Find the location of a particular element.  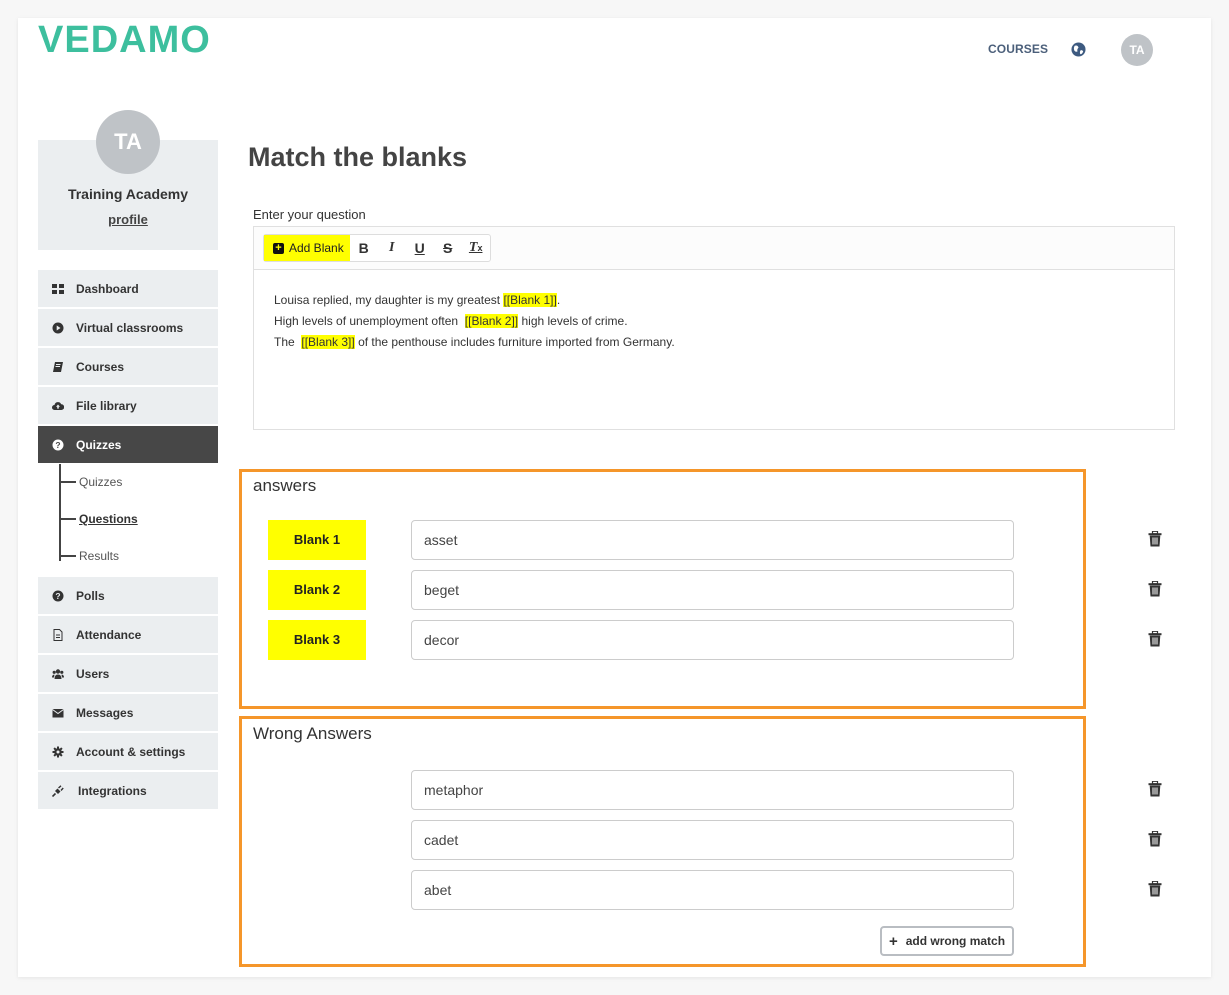

strikethrough-button: S is located at coordinates (448, 248).